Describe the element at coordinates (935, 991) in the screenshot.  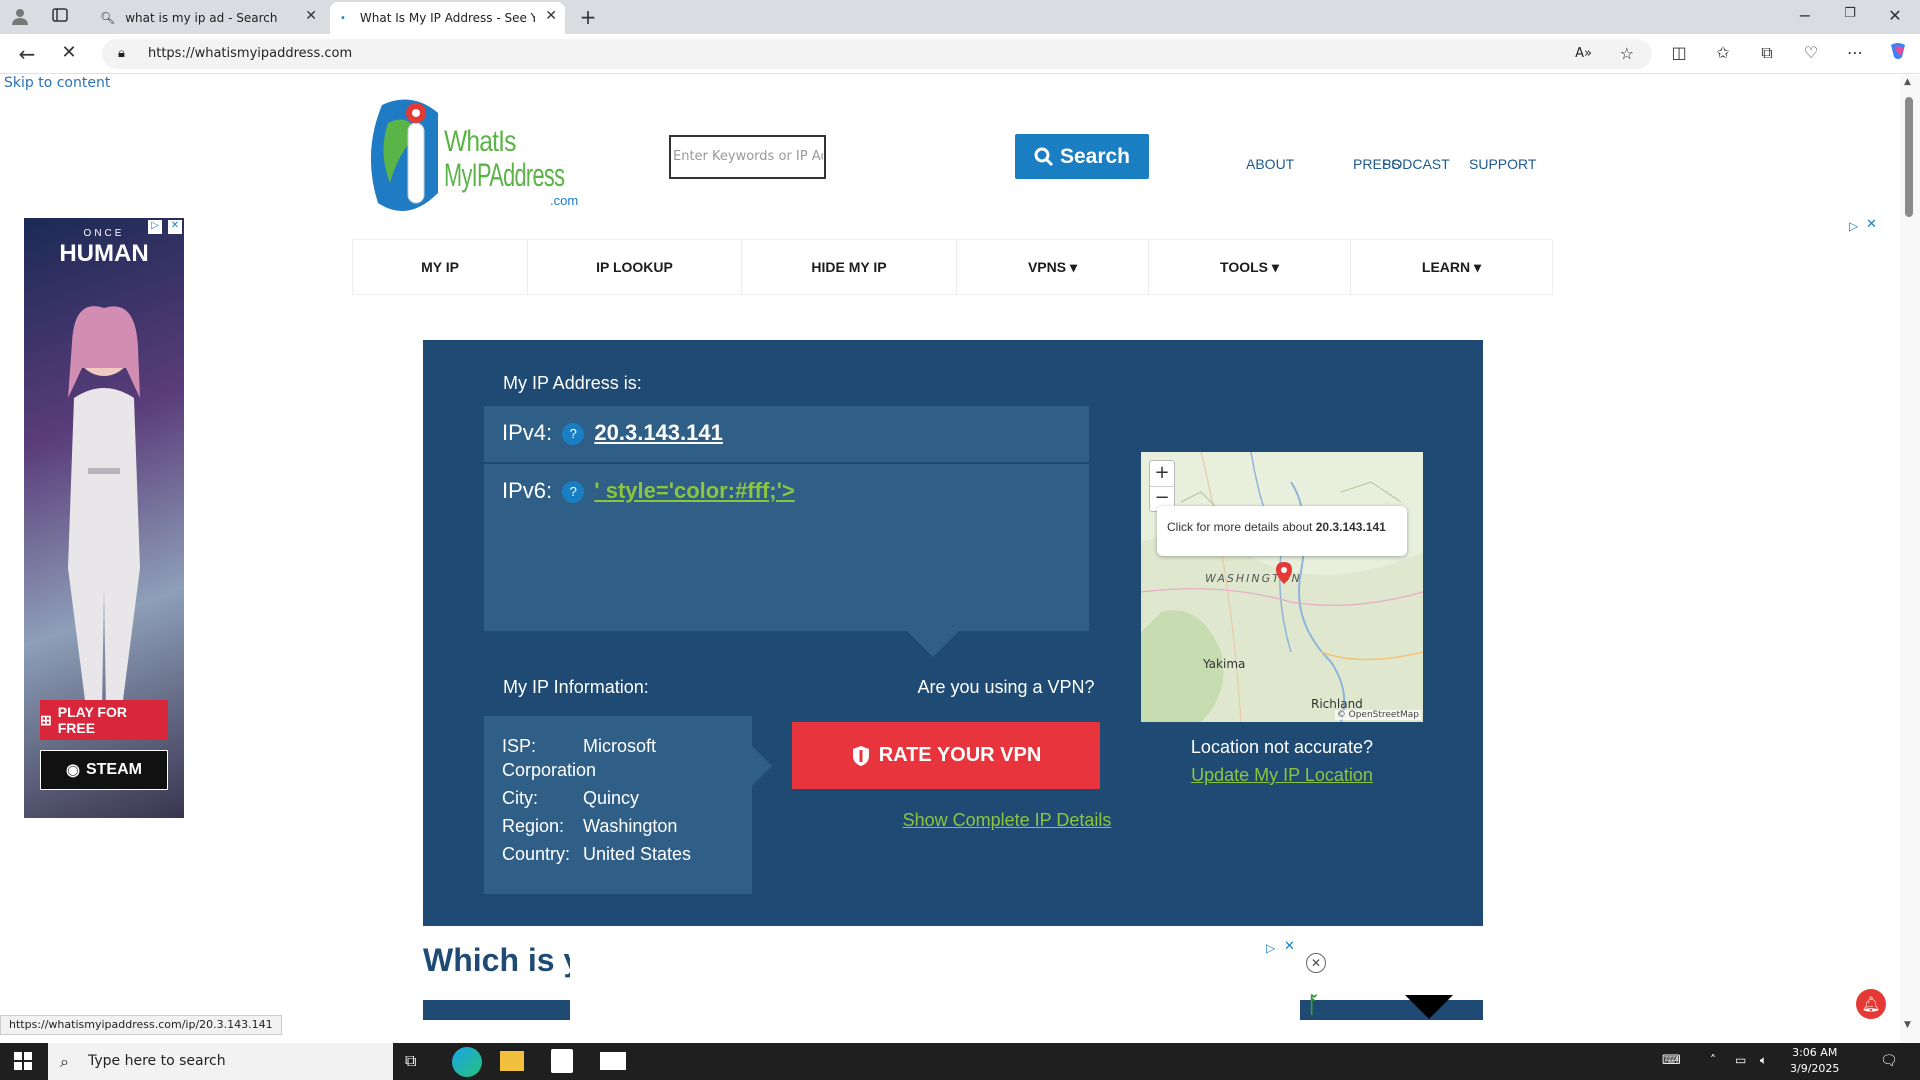
I see `bottom-ad-overlay: ▷ ✕` at that location.